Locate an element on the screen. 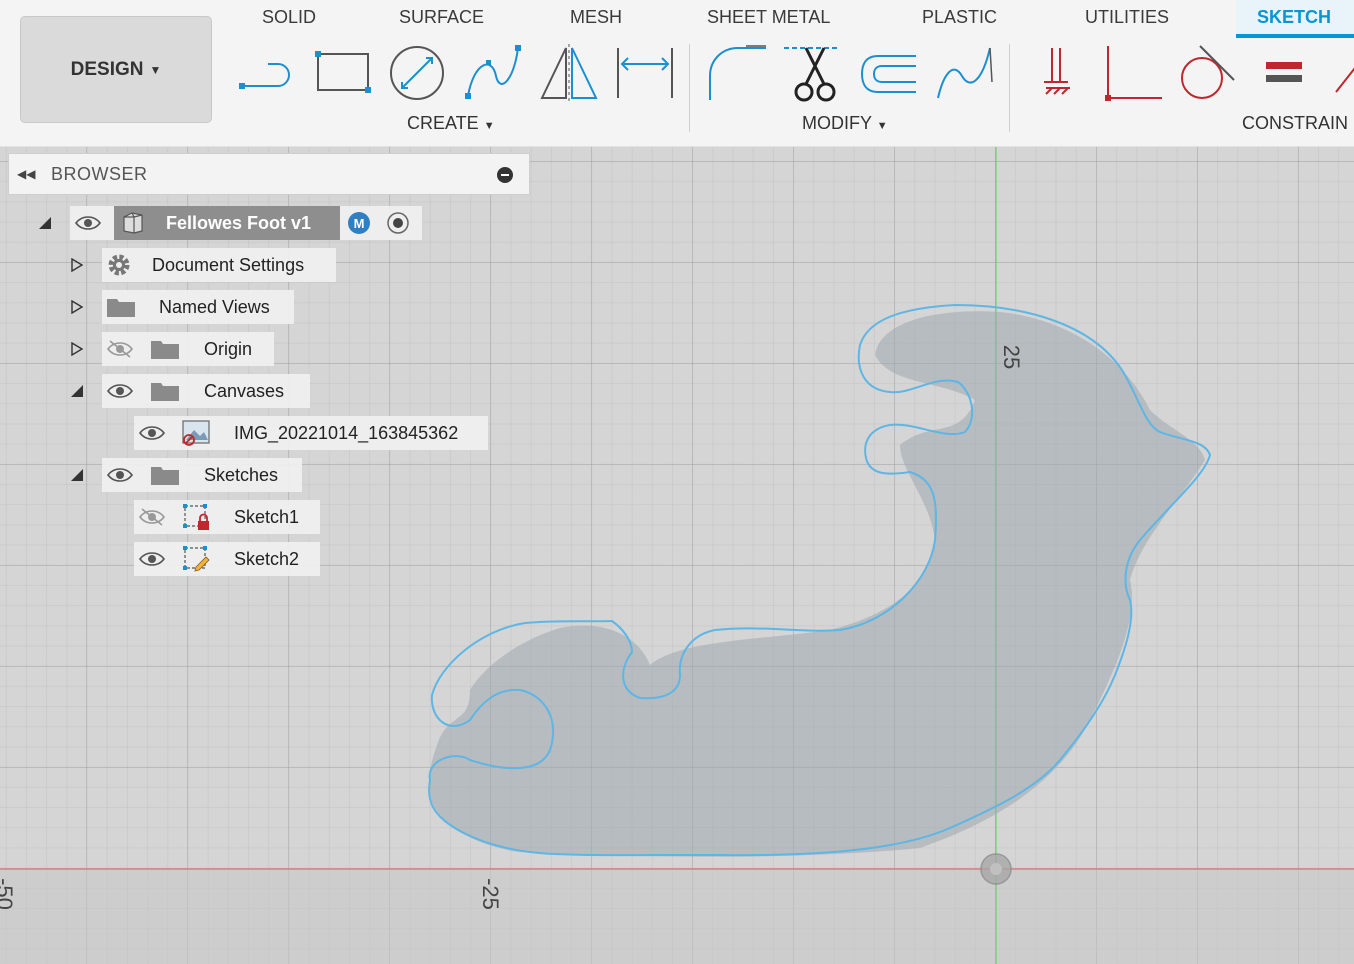 The width and height of the screenshot is (1354, 964). parallel-constraint-button is located at coordinates (1340, 73).